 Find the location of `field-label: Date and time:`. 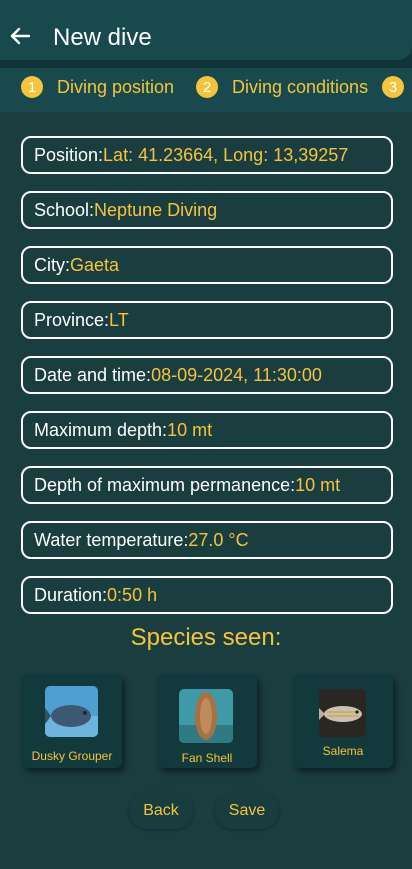

field-label: Date and time: is located at coordinates (93, 374).